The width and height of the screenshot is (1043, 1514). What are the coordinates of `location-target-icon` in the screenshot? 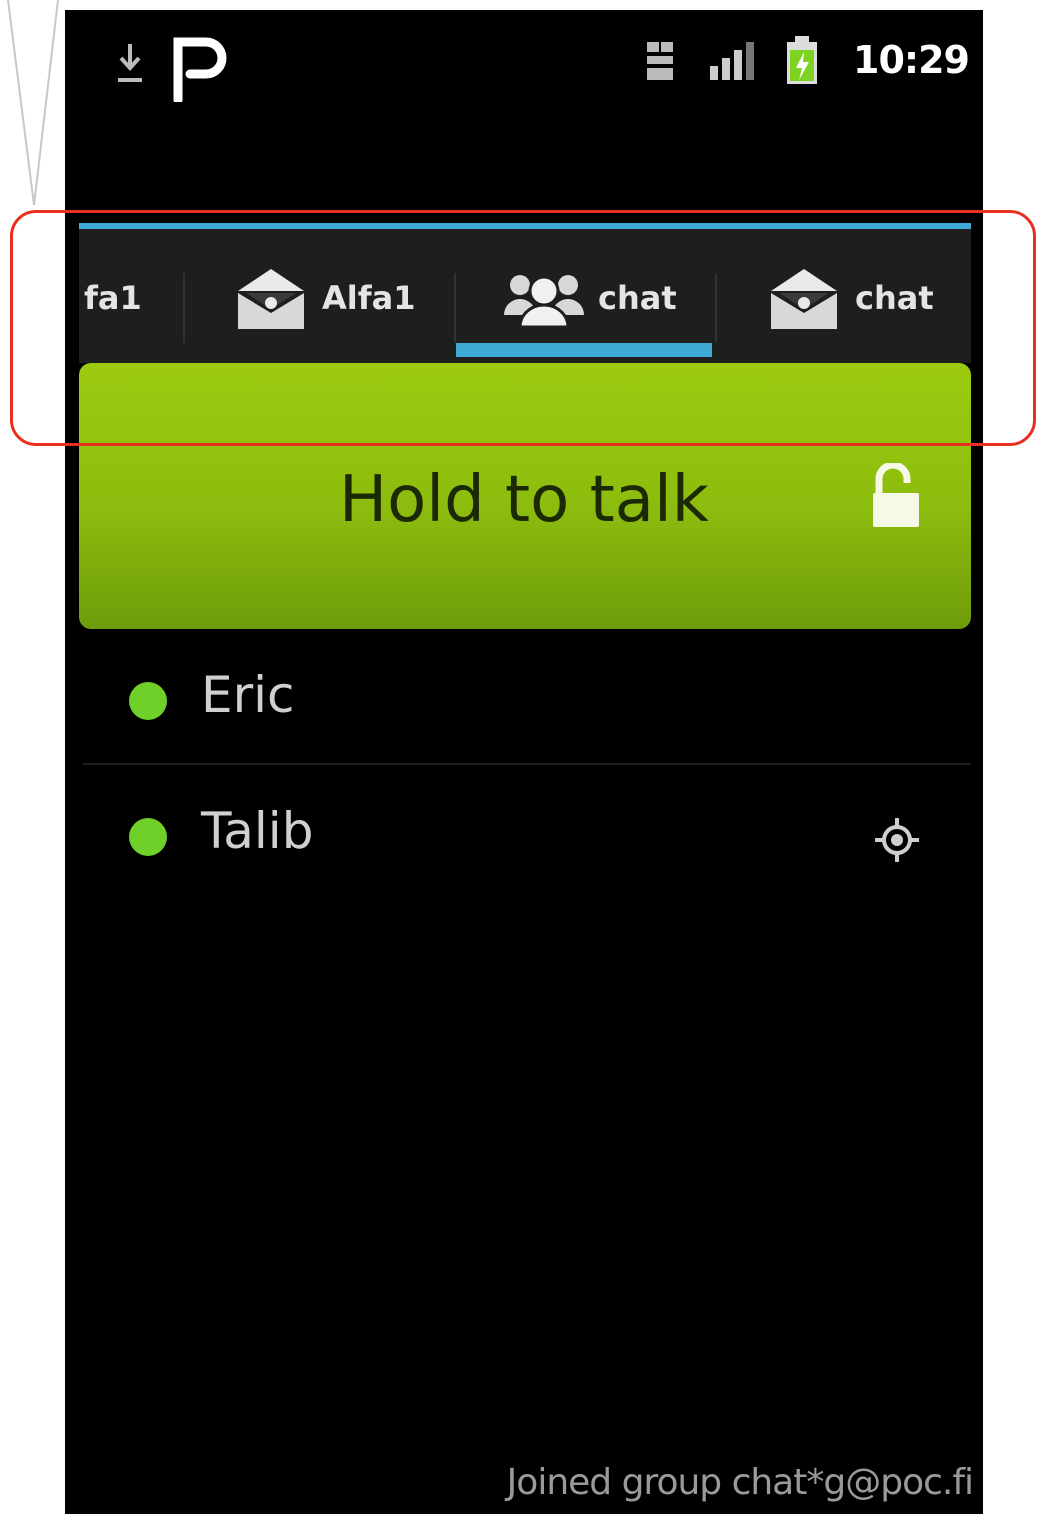 It's located at (897, 840).